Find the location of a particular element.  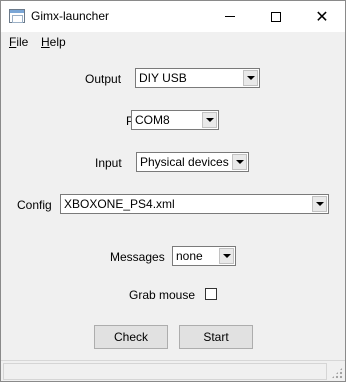

resize-grip-icon is located at coordinates (337, 373).